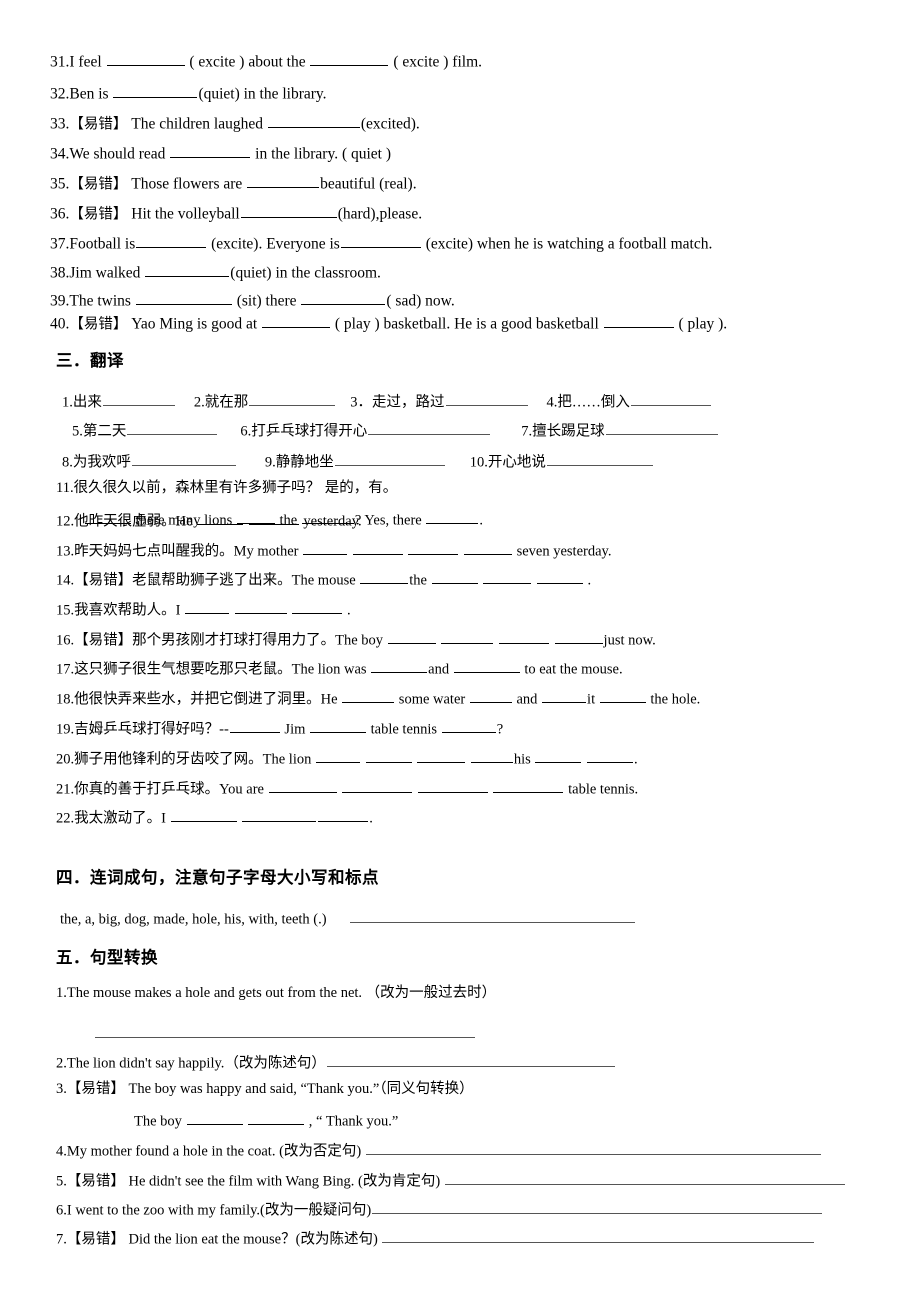  What do you see at coordinates (629, 640) in the screenshot?
I see `text-run: just now.` at bounding box center [629, 640].